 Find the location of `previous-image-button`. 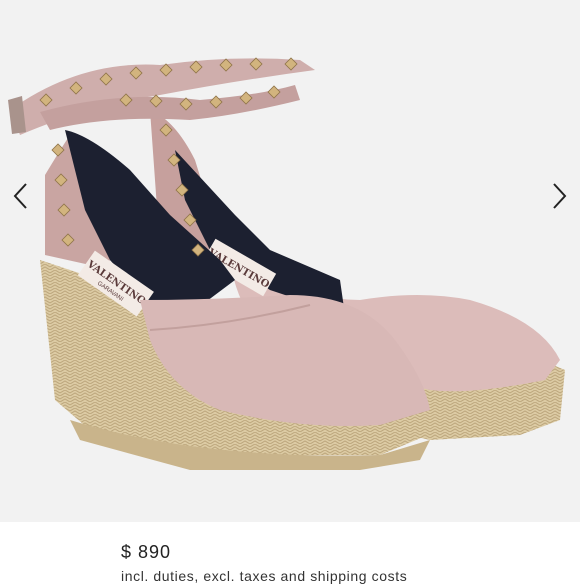

previous-image-button is located at coordinates (20, 196).